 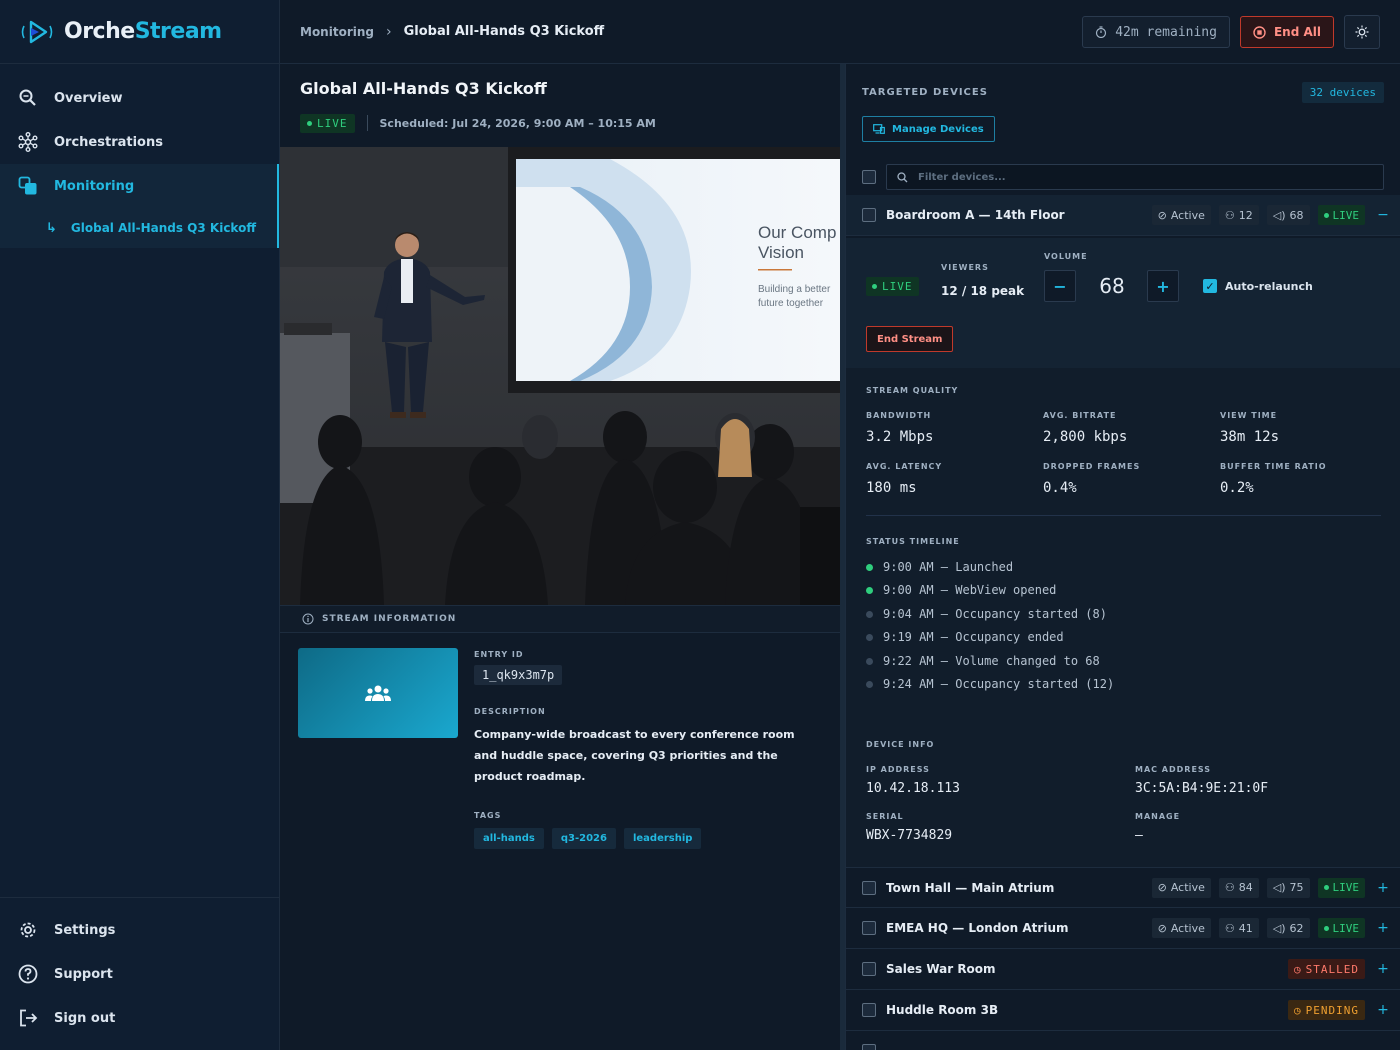 What do you see at coordinates (139, 1018) in the screenshot?
I see `nav-item-signout: Sign out` at bounding box center [139, 1018].